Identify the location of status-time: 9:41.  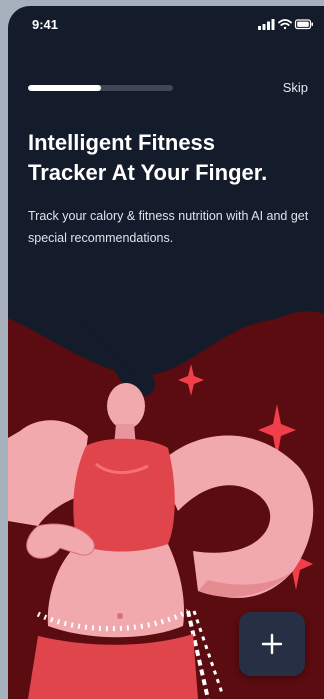
(45, 24).